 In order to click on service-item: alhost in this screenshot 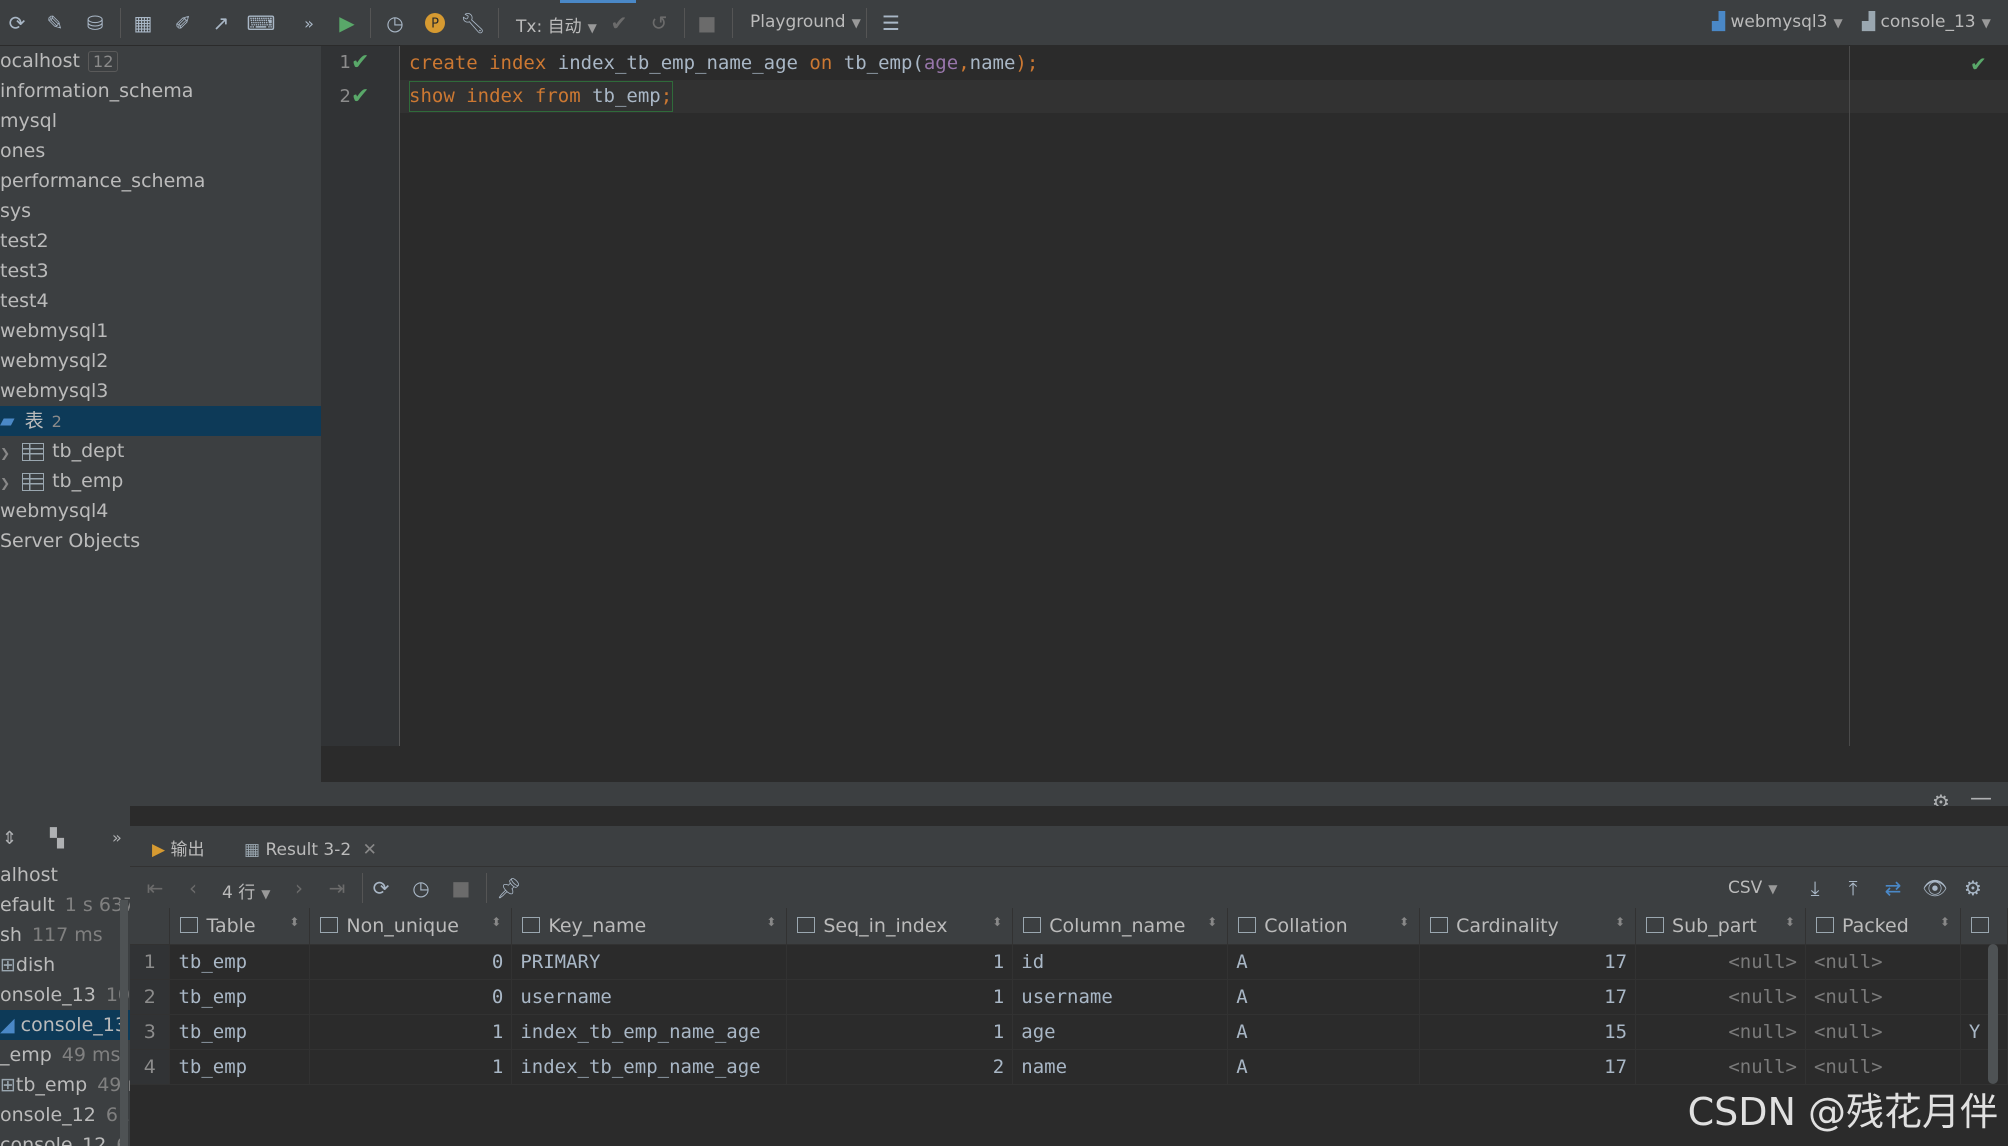, I will do `click(29, 875)`.